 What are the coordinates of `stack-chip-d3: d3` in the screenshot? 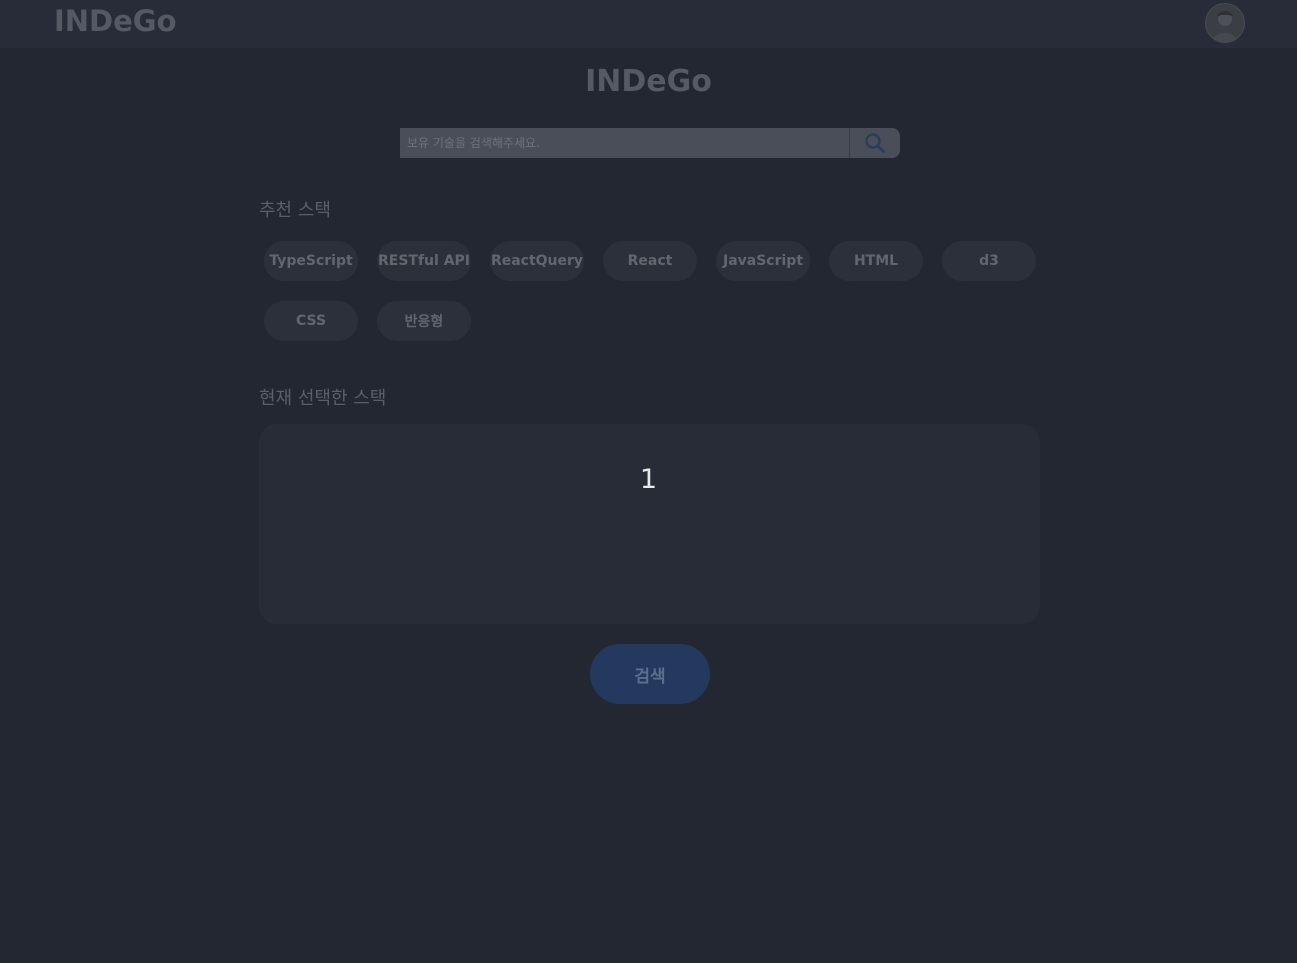 It's located at (989, 261).